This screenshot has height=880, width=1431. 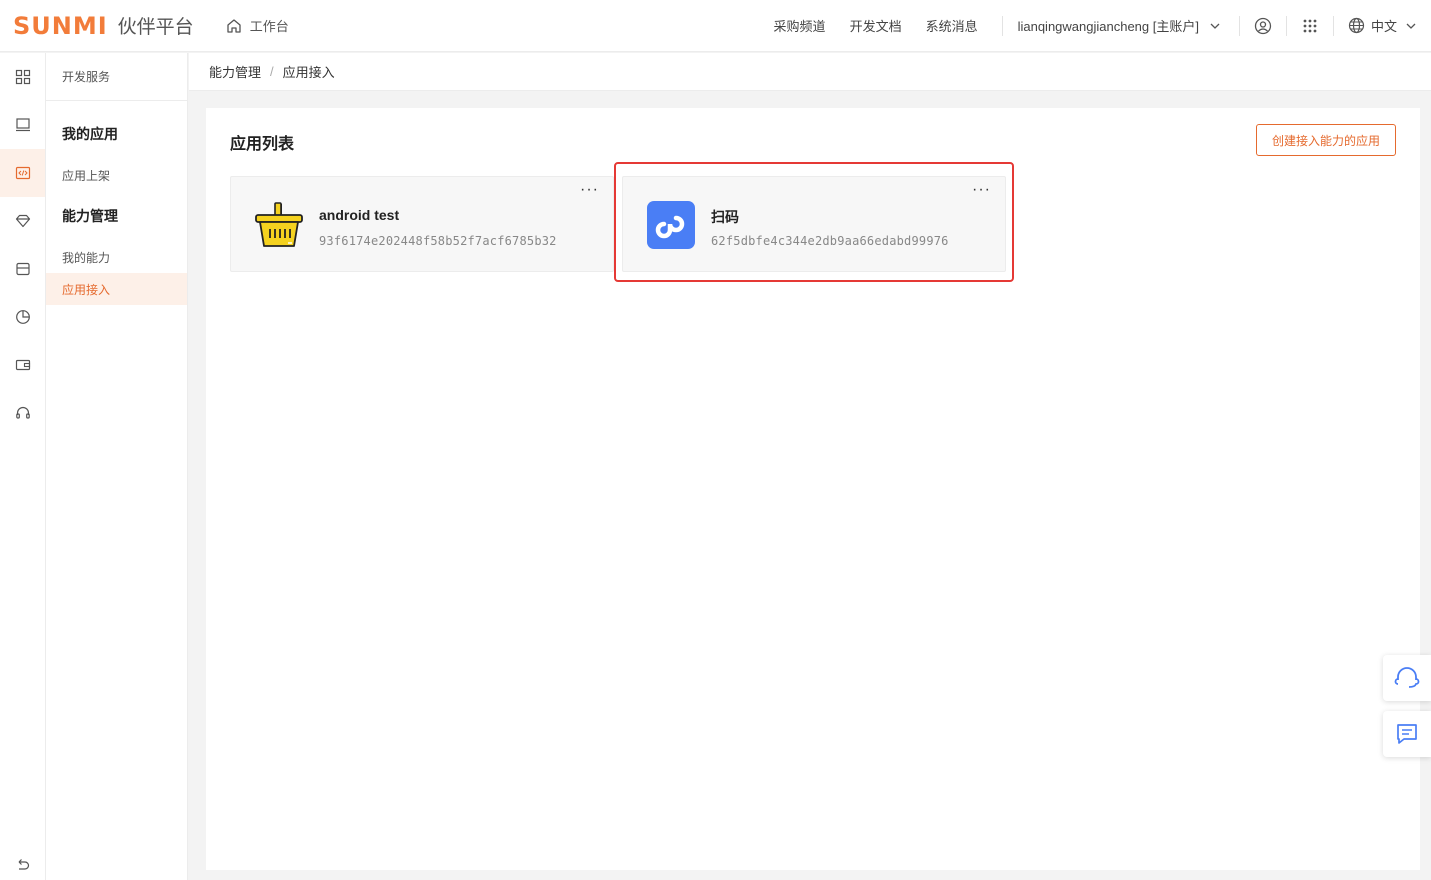 What do you see at coordinates (116, 257) in the screenshot?
I see `sidebar-item-my-capabilities: 我的能力` at bounding box center [116, 257].